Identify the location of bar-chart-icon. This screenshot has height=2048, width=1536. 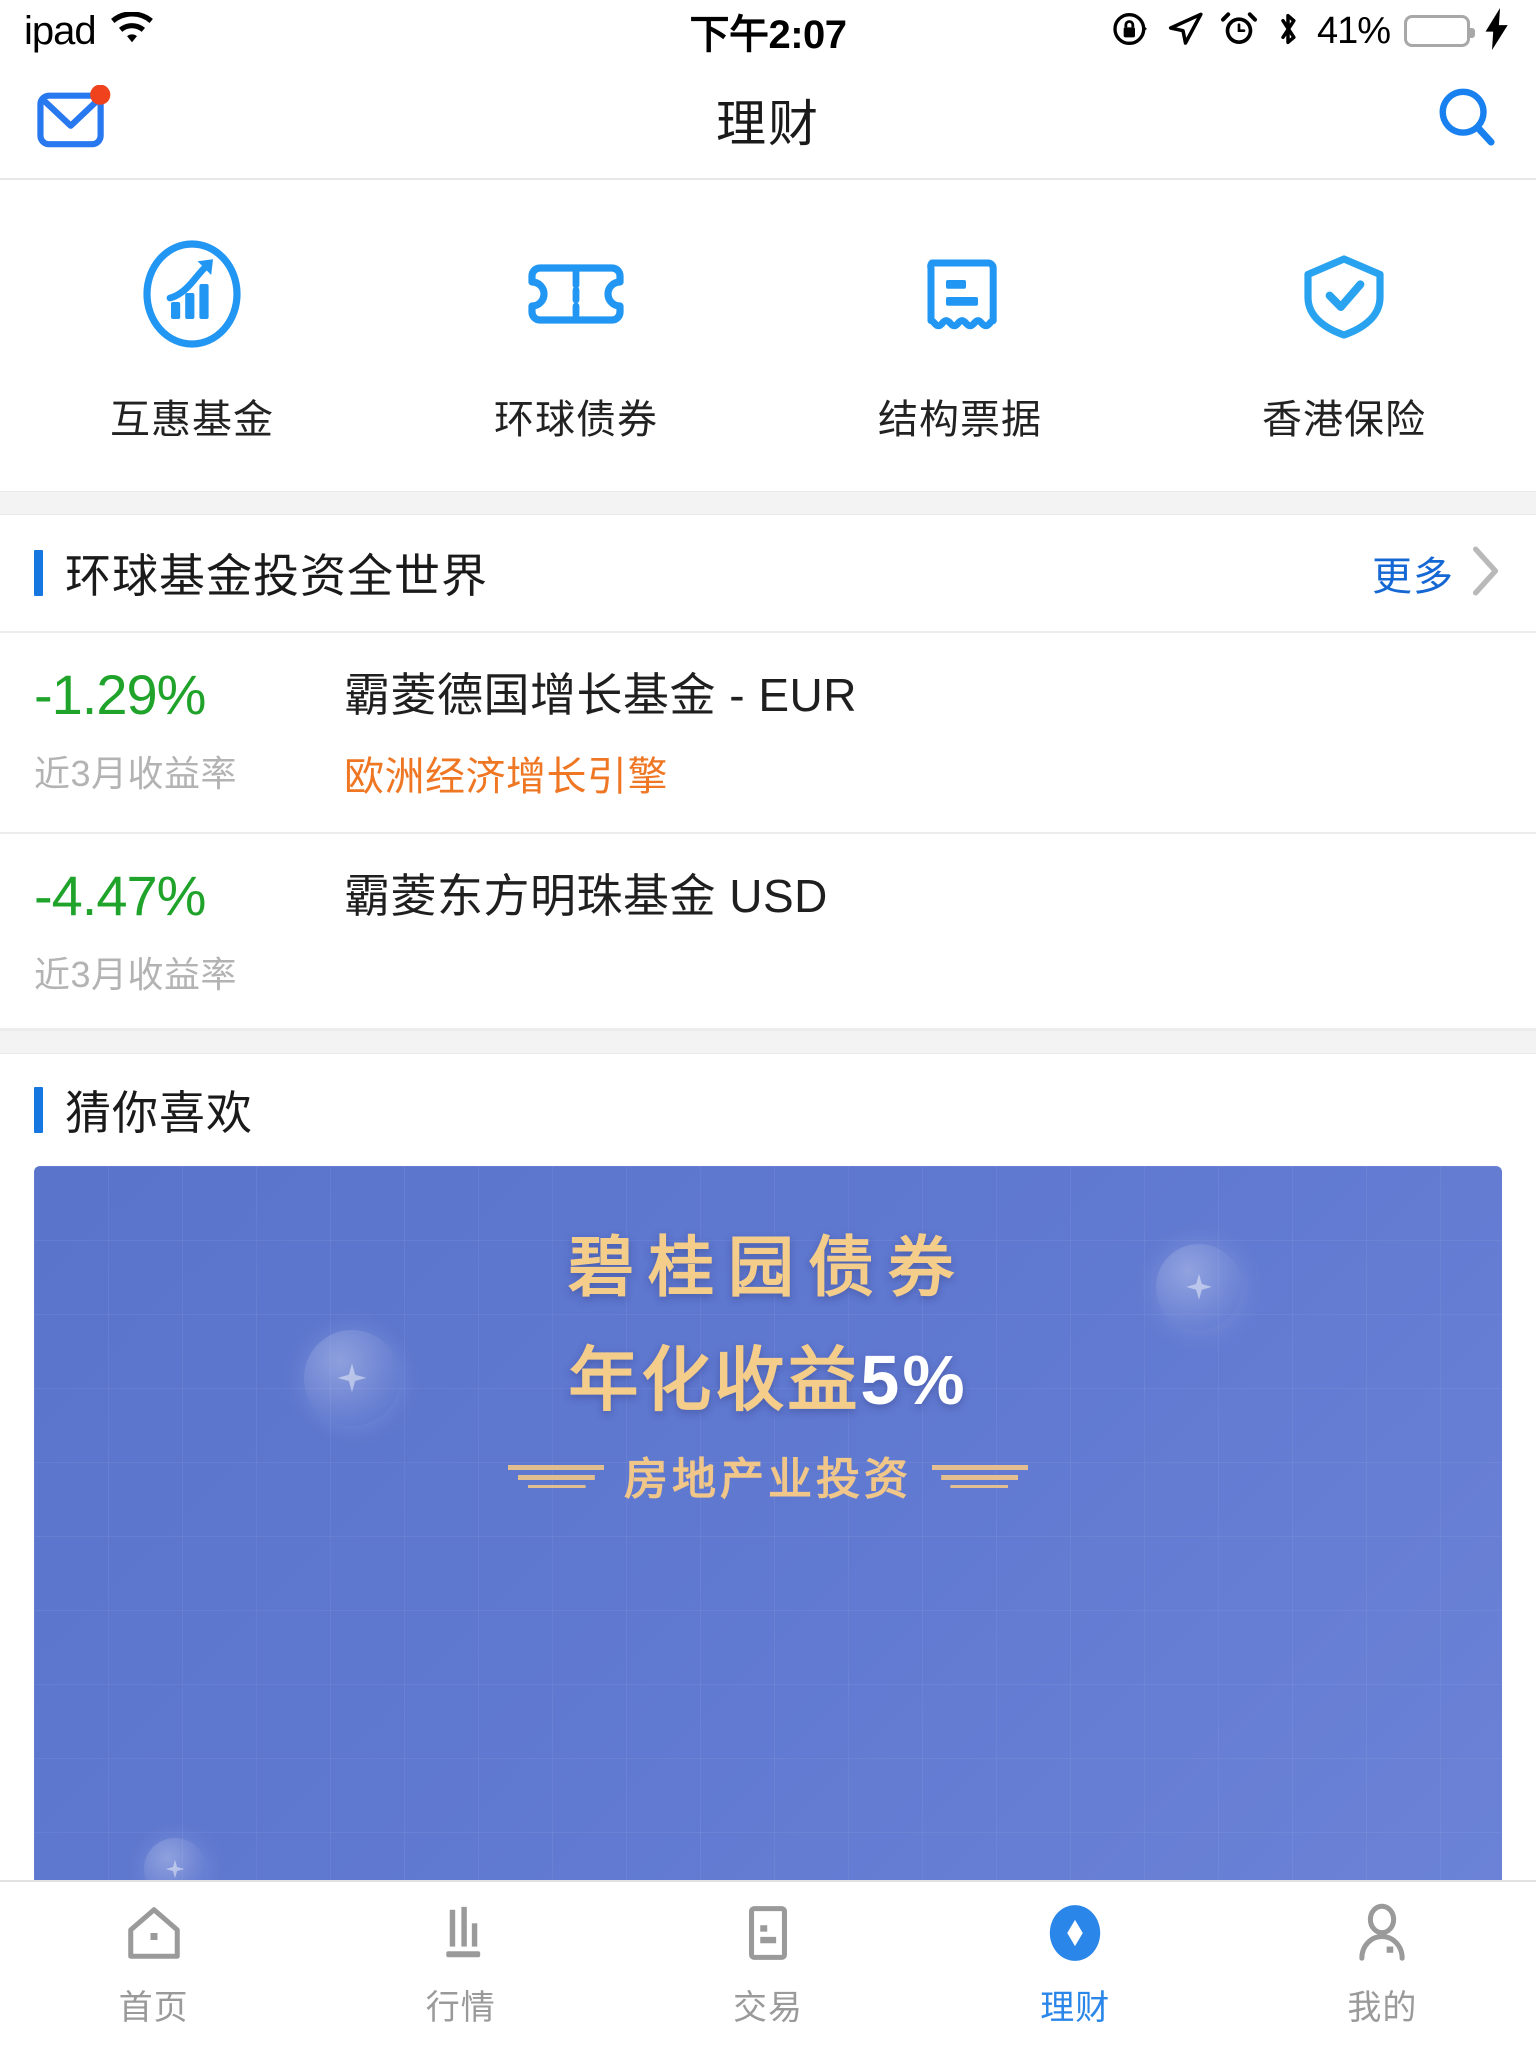
(461, 1933).